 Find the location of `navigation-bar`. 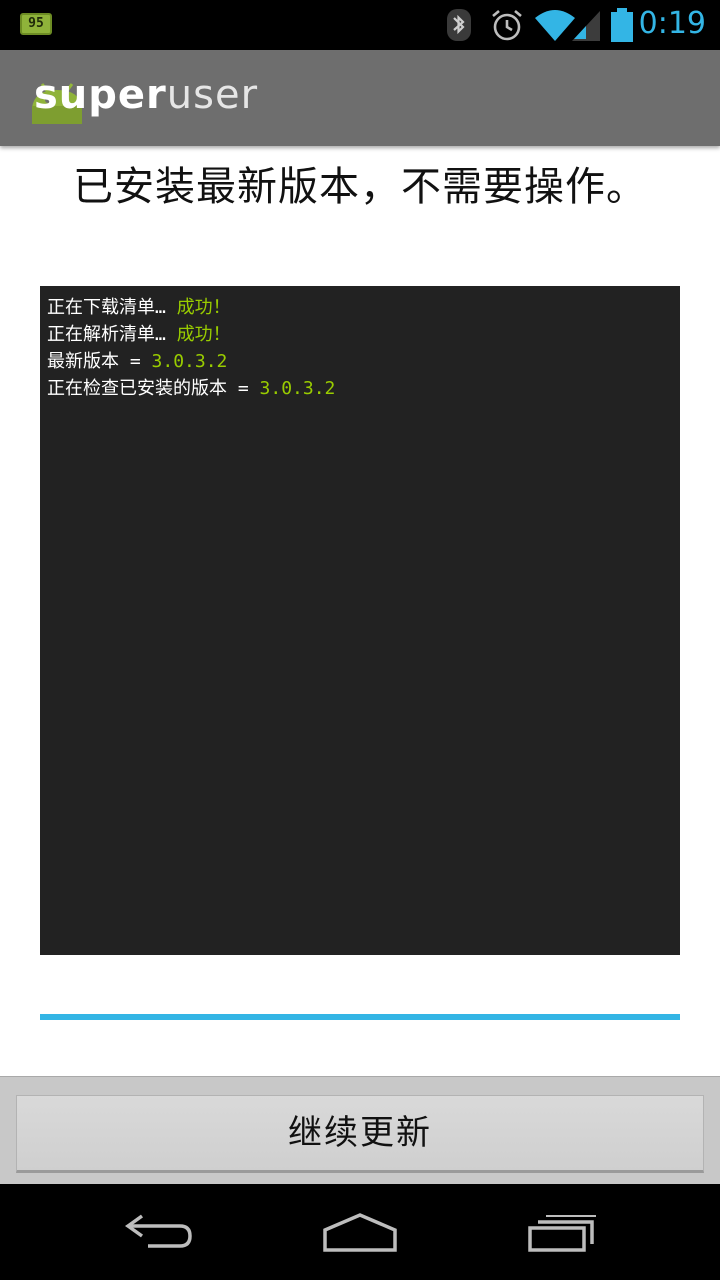

navigation-bar is located at coordinates (360, 1232).